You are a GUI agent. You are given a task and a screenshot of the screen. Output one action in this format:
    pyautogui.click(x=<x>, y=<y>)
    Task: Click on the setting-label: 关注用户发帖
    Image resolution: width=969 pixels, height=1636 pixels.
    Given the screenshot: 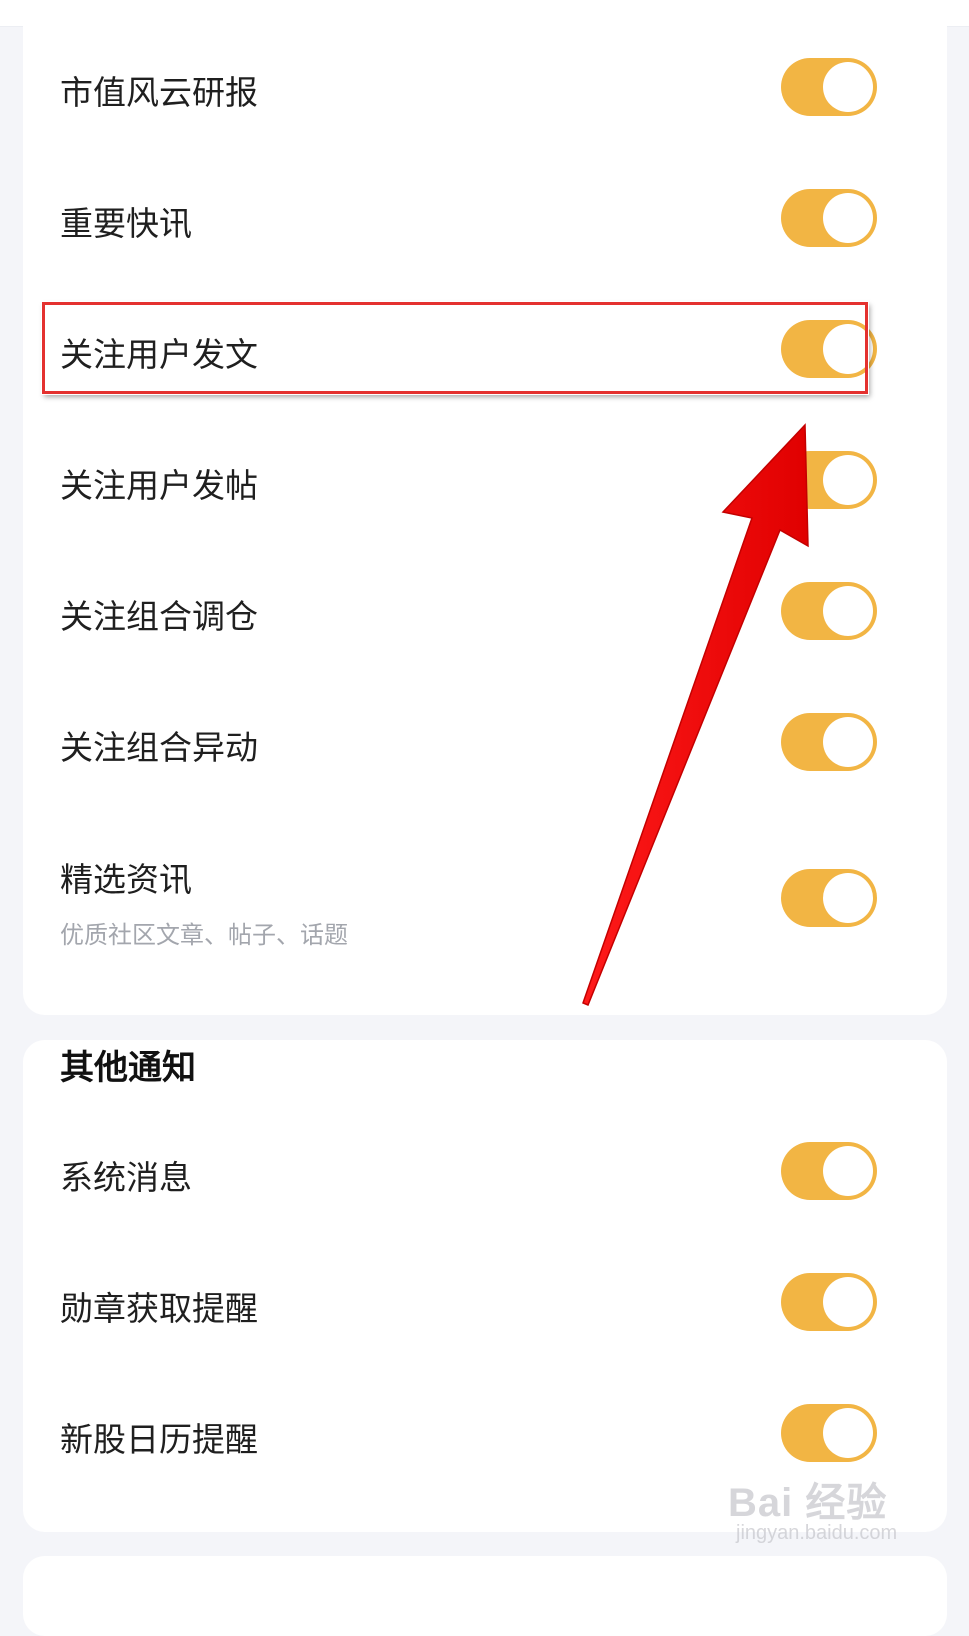 What is the action you would take?
    pyautogui.click(x=159, y=485)
    